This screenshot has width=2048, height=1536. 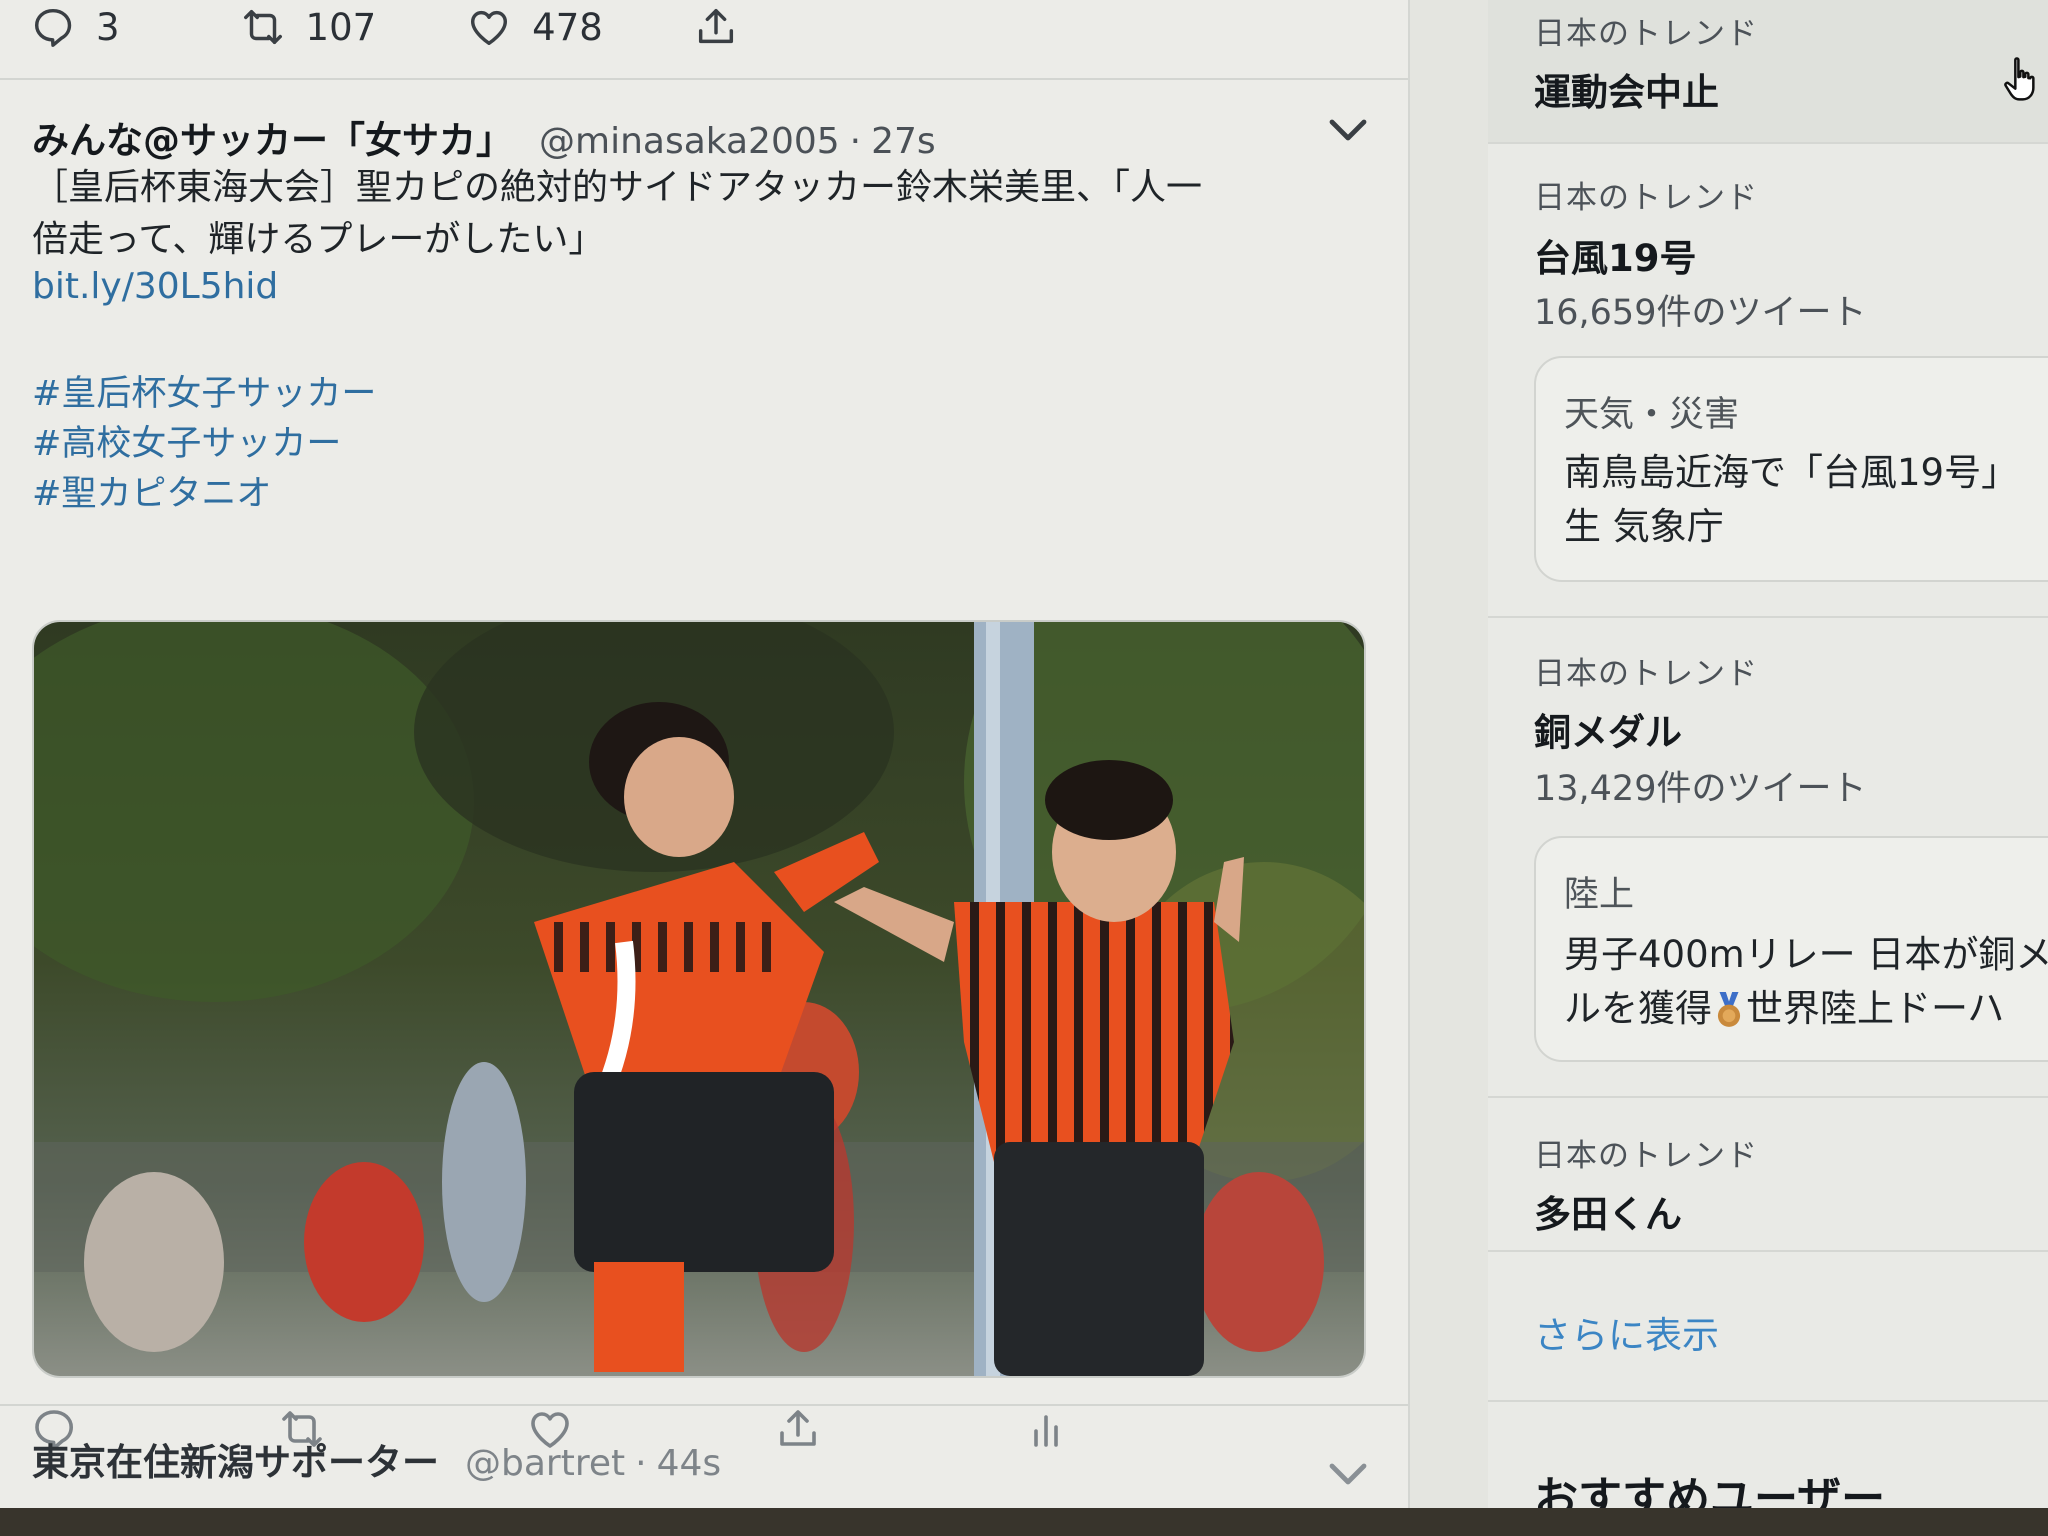 What do you see at coordinates (1608, 1214) in the screenshot?
I see `trend-name: 多田くん` at bounding box center [1608, 1214].